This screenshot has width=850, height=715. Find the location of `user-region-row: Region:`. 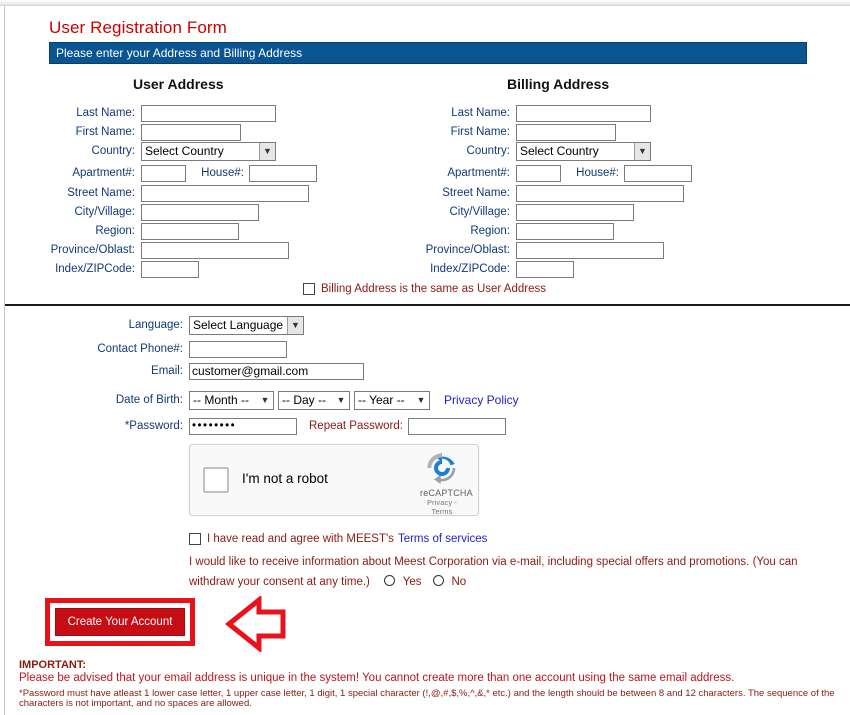

user-region-row: Region: is located at coordinates (137, 231).